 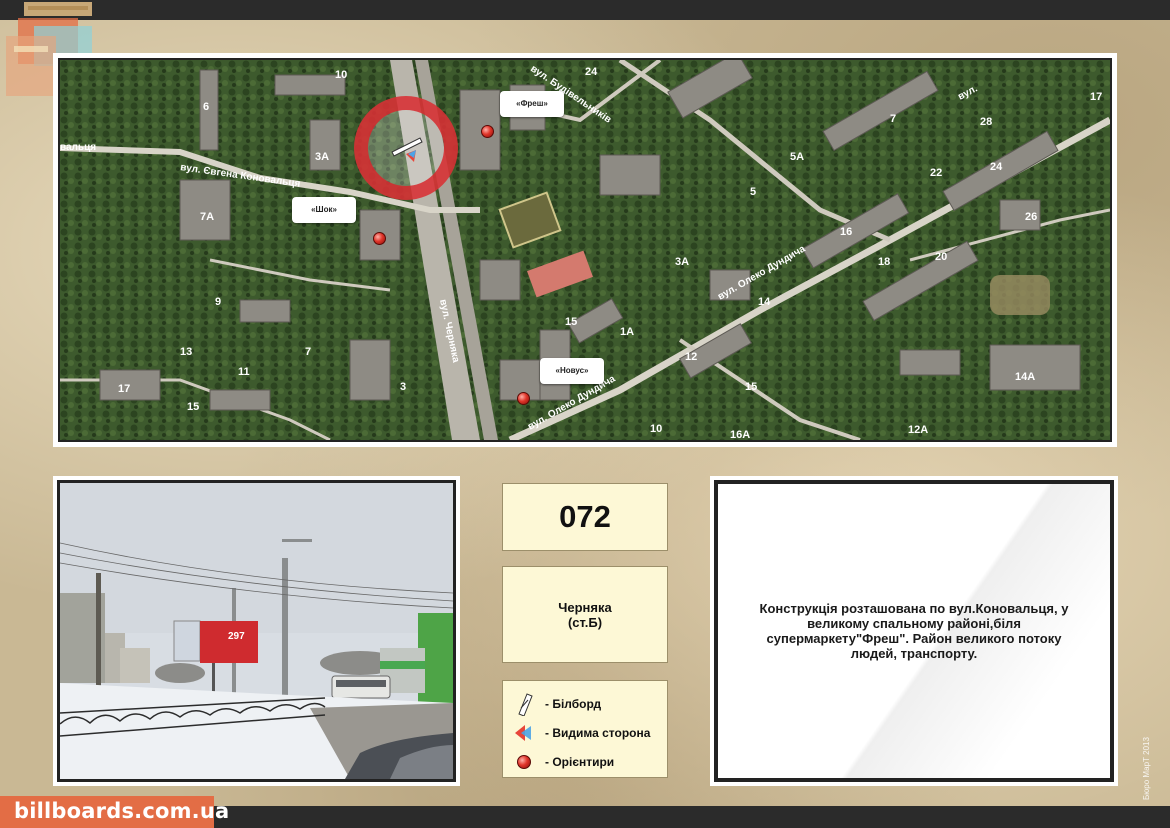 I want to click on house-number: 7А, so click(x=207, y=217).